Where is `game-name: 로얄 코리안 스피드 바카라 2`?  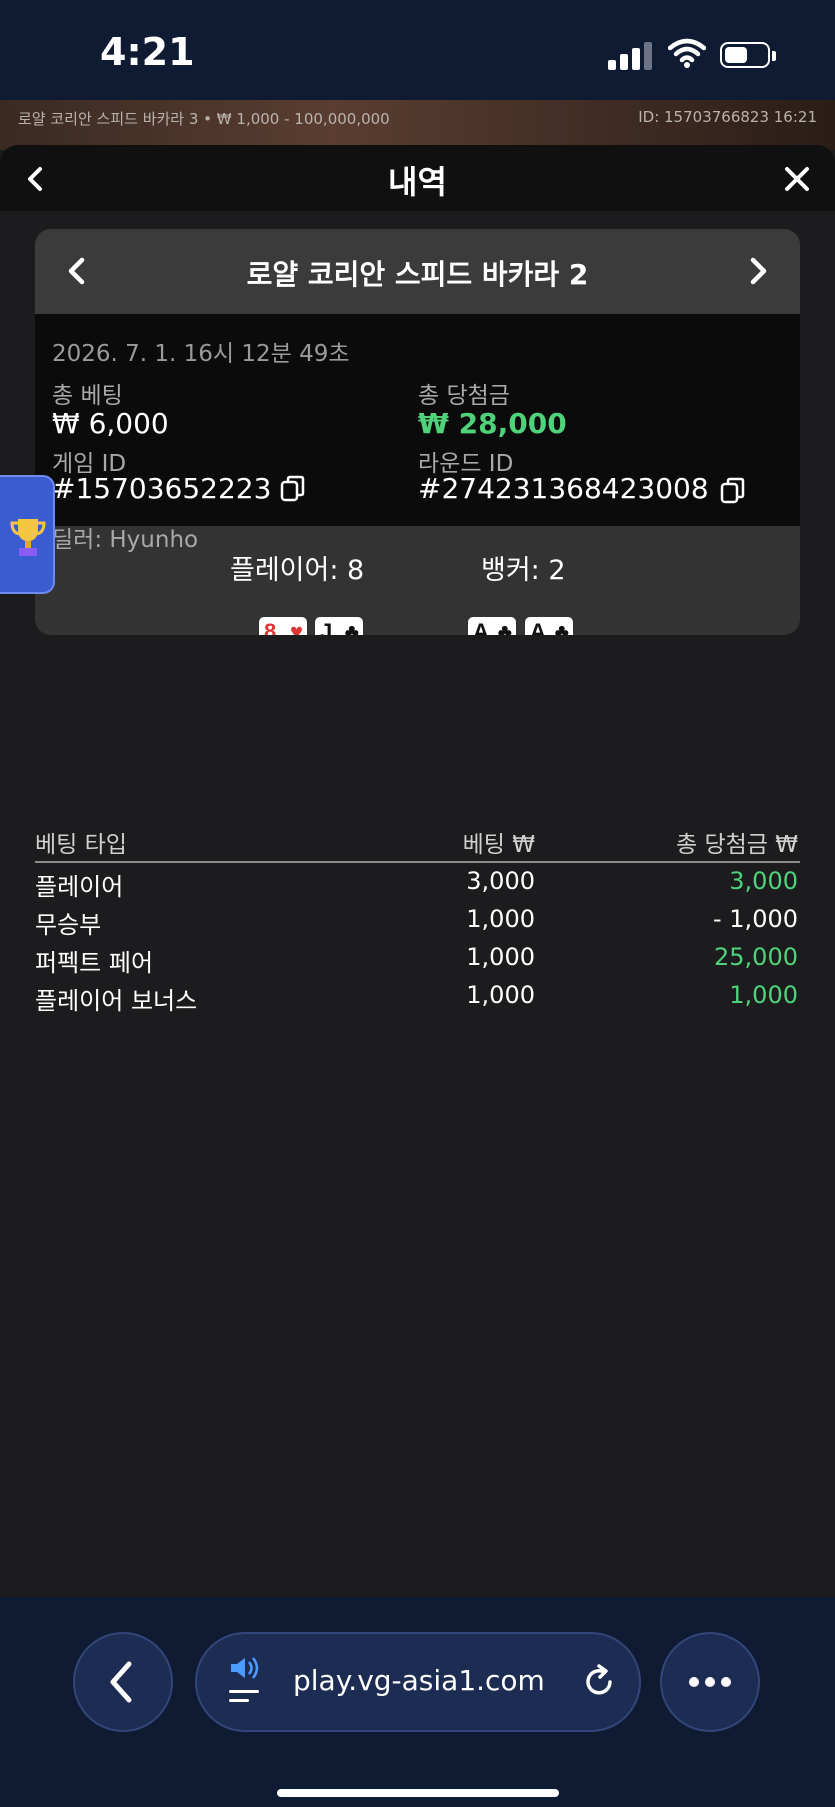
game-name: 로얄 코리안 스피드 바카라 2 is located at coordinates (417, 274).